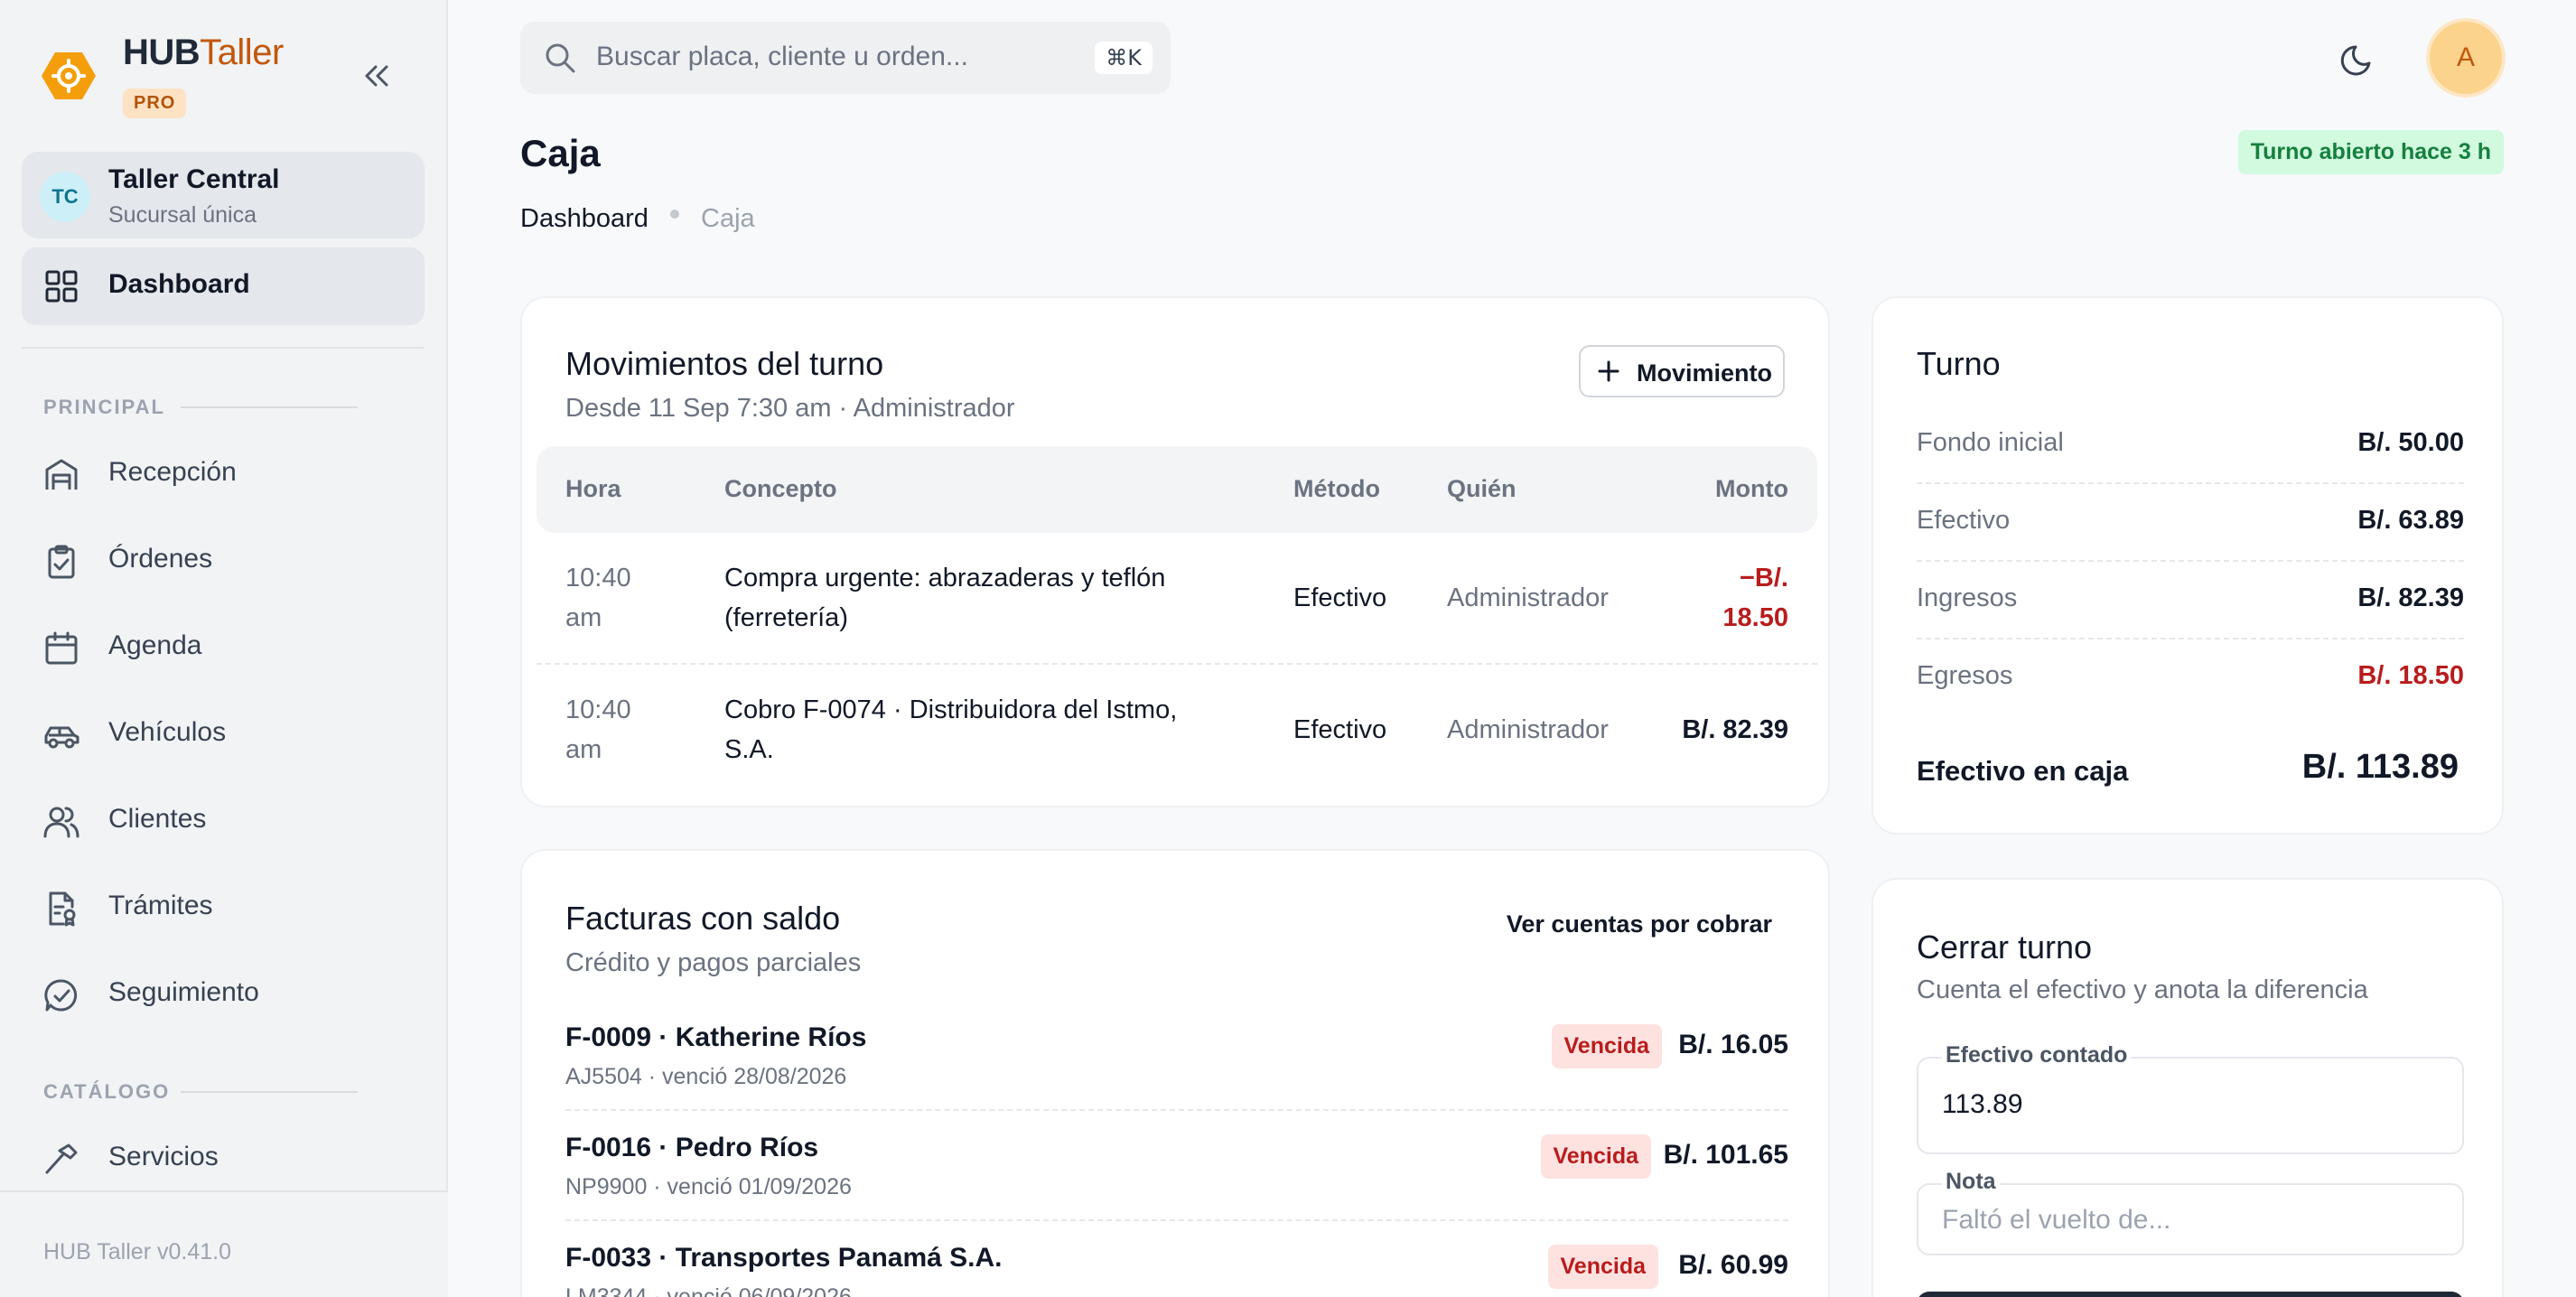 The image size is (2576, 1297). I want to click on sidebar-item-seguimiento: Seguimiento, so click(223, 995).